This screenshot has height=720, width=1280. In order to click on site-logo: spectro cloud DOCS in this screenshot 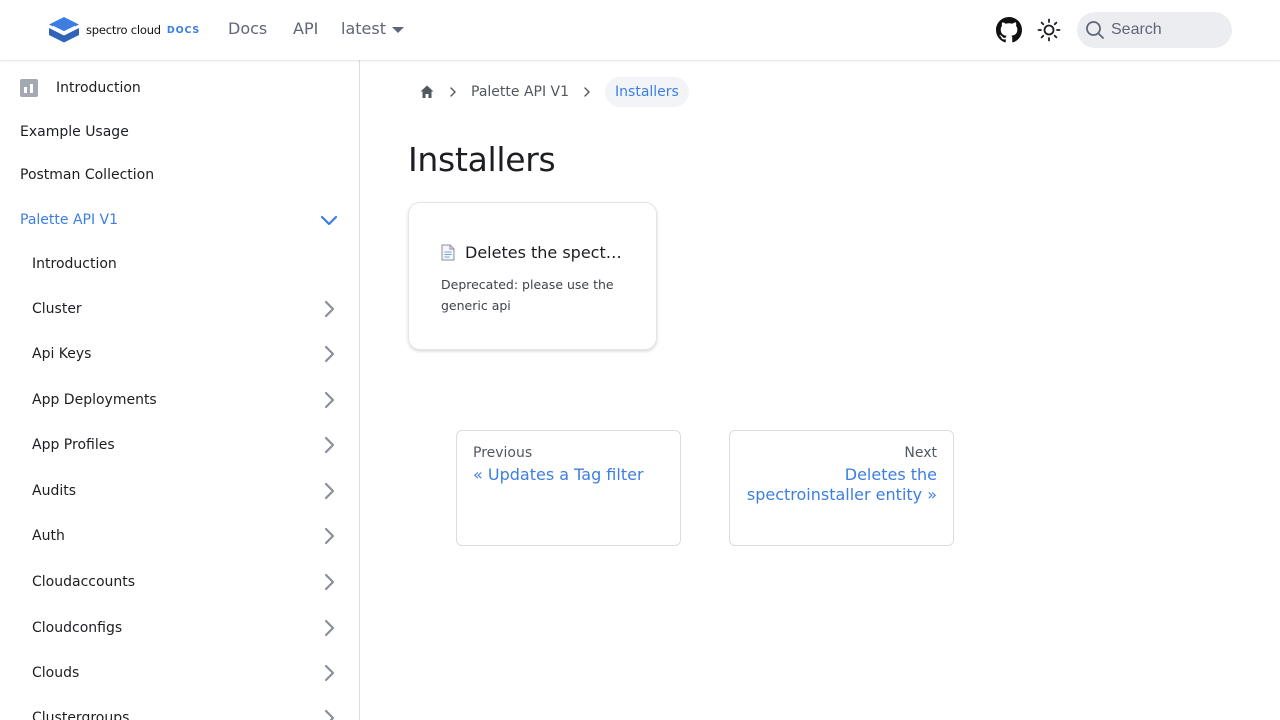, I will do `click(124, 30)`.